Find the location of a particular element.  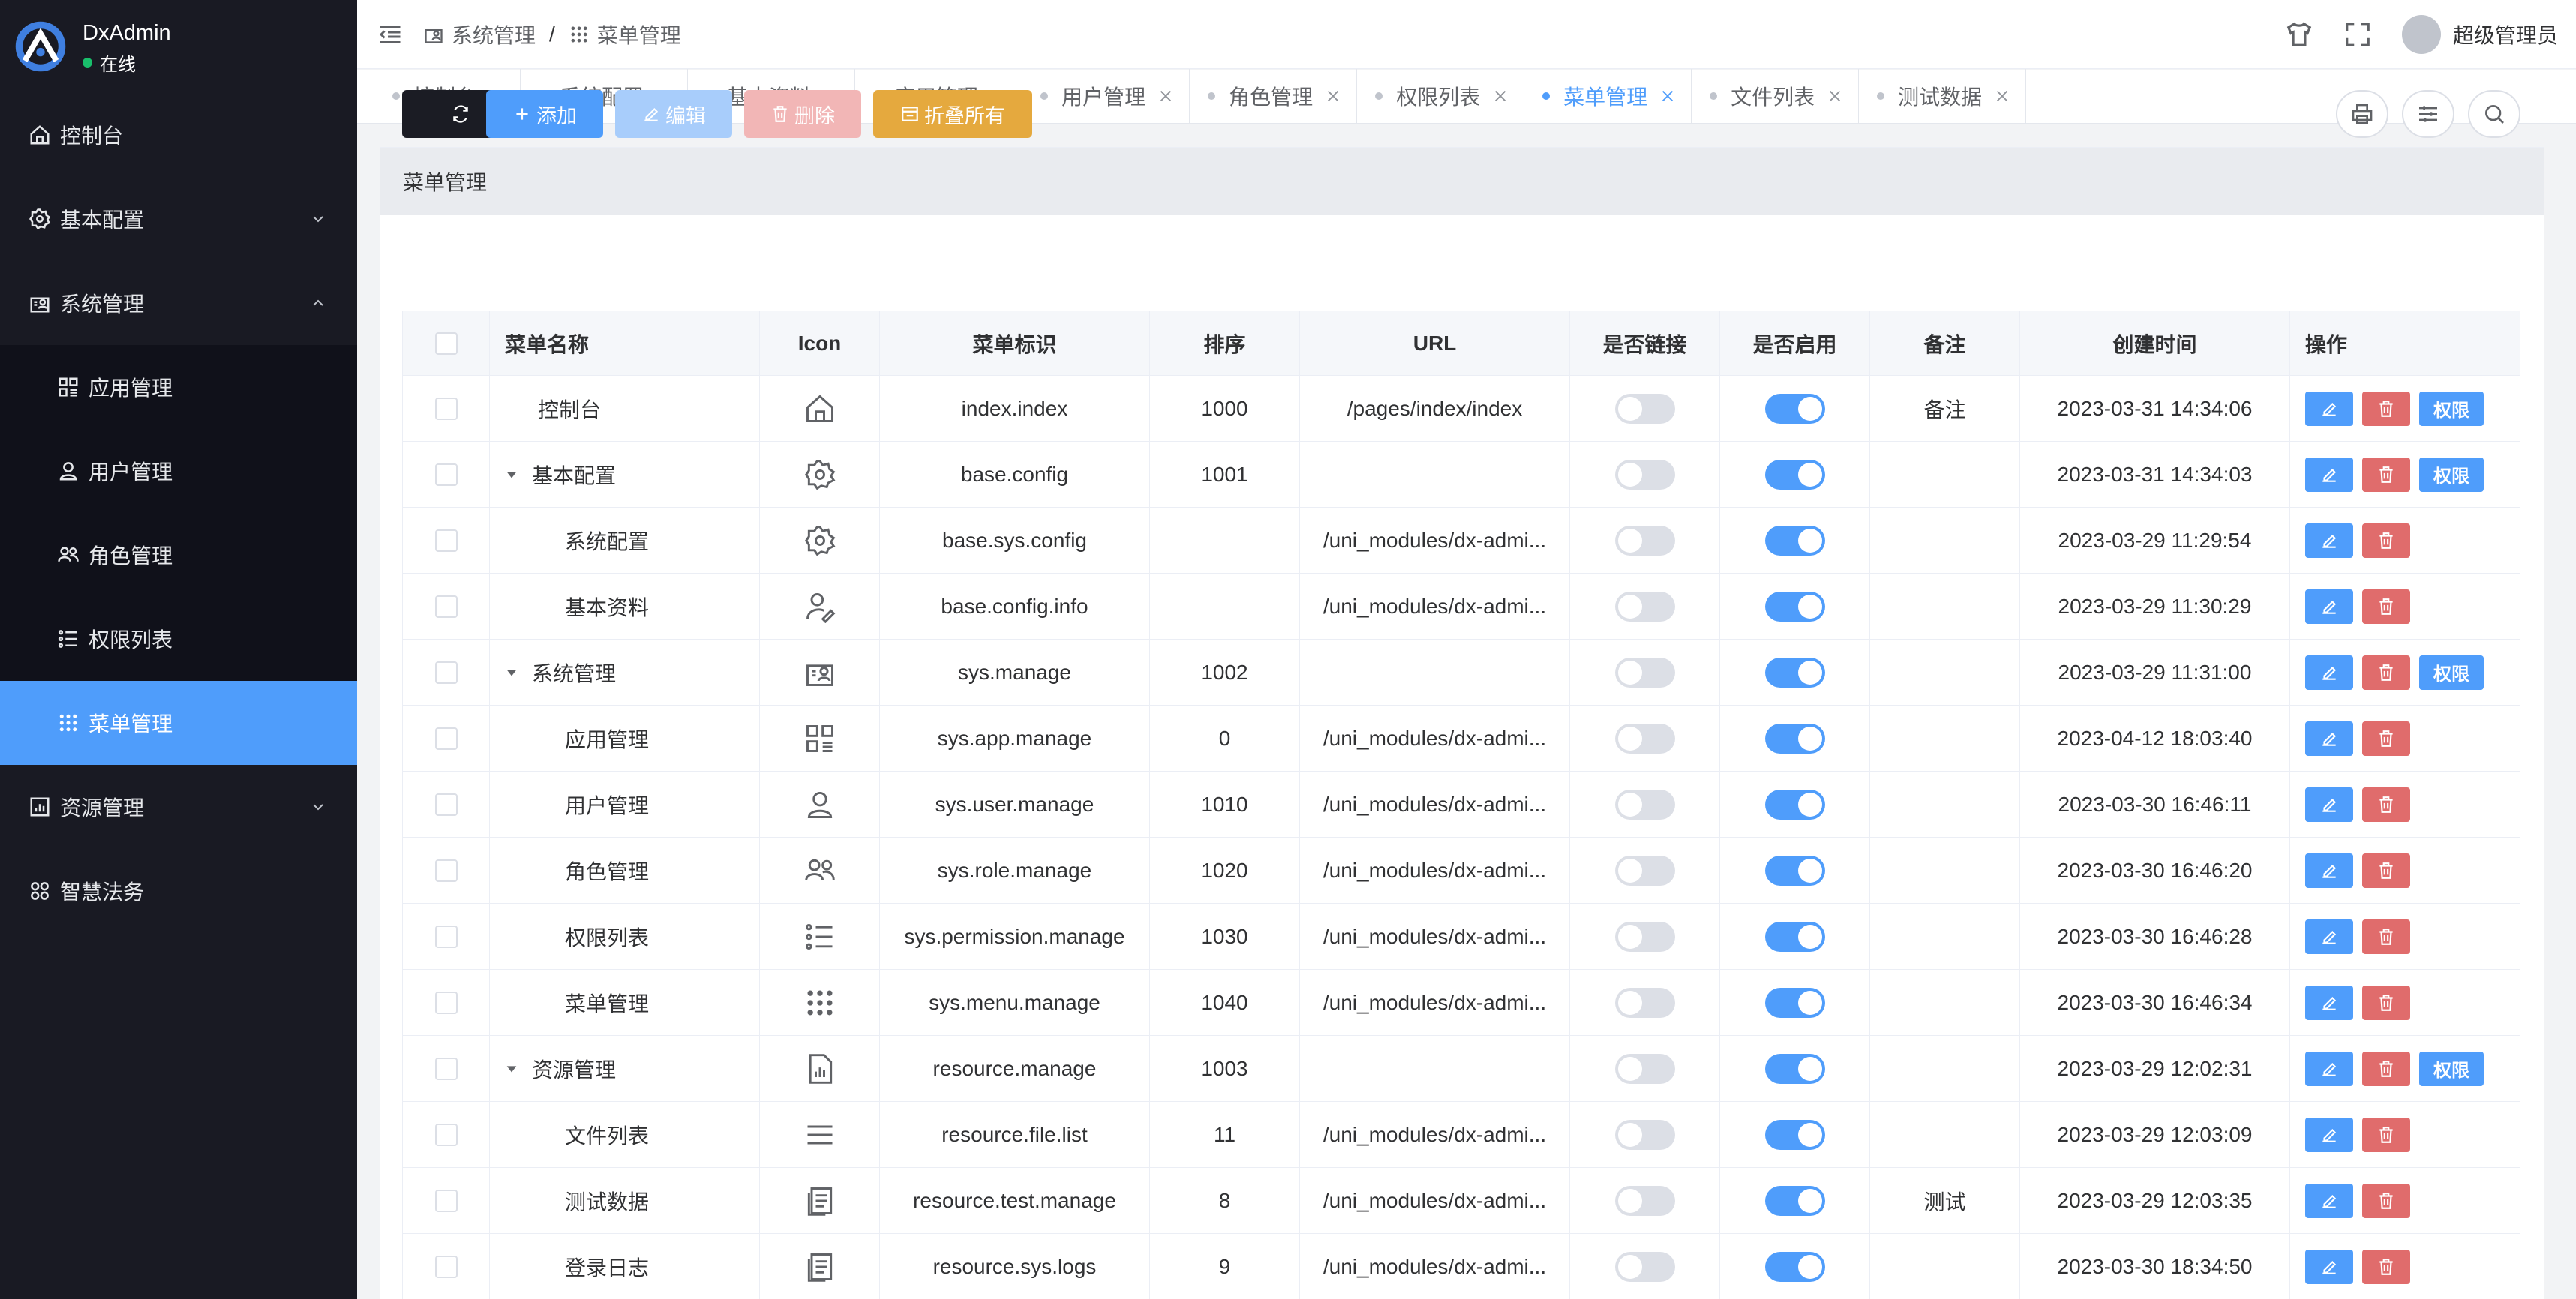

tab-item: 菜单管理 is located at coordinates (1607, 96).